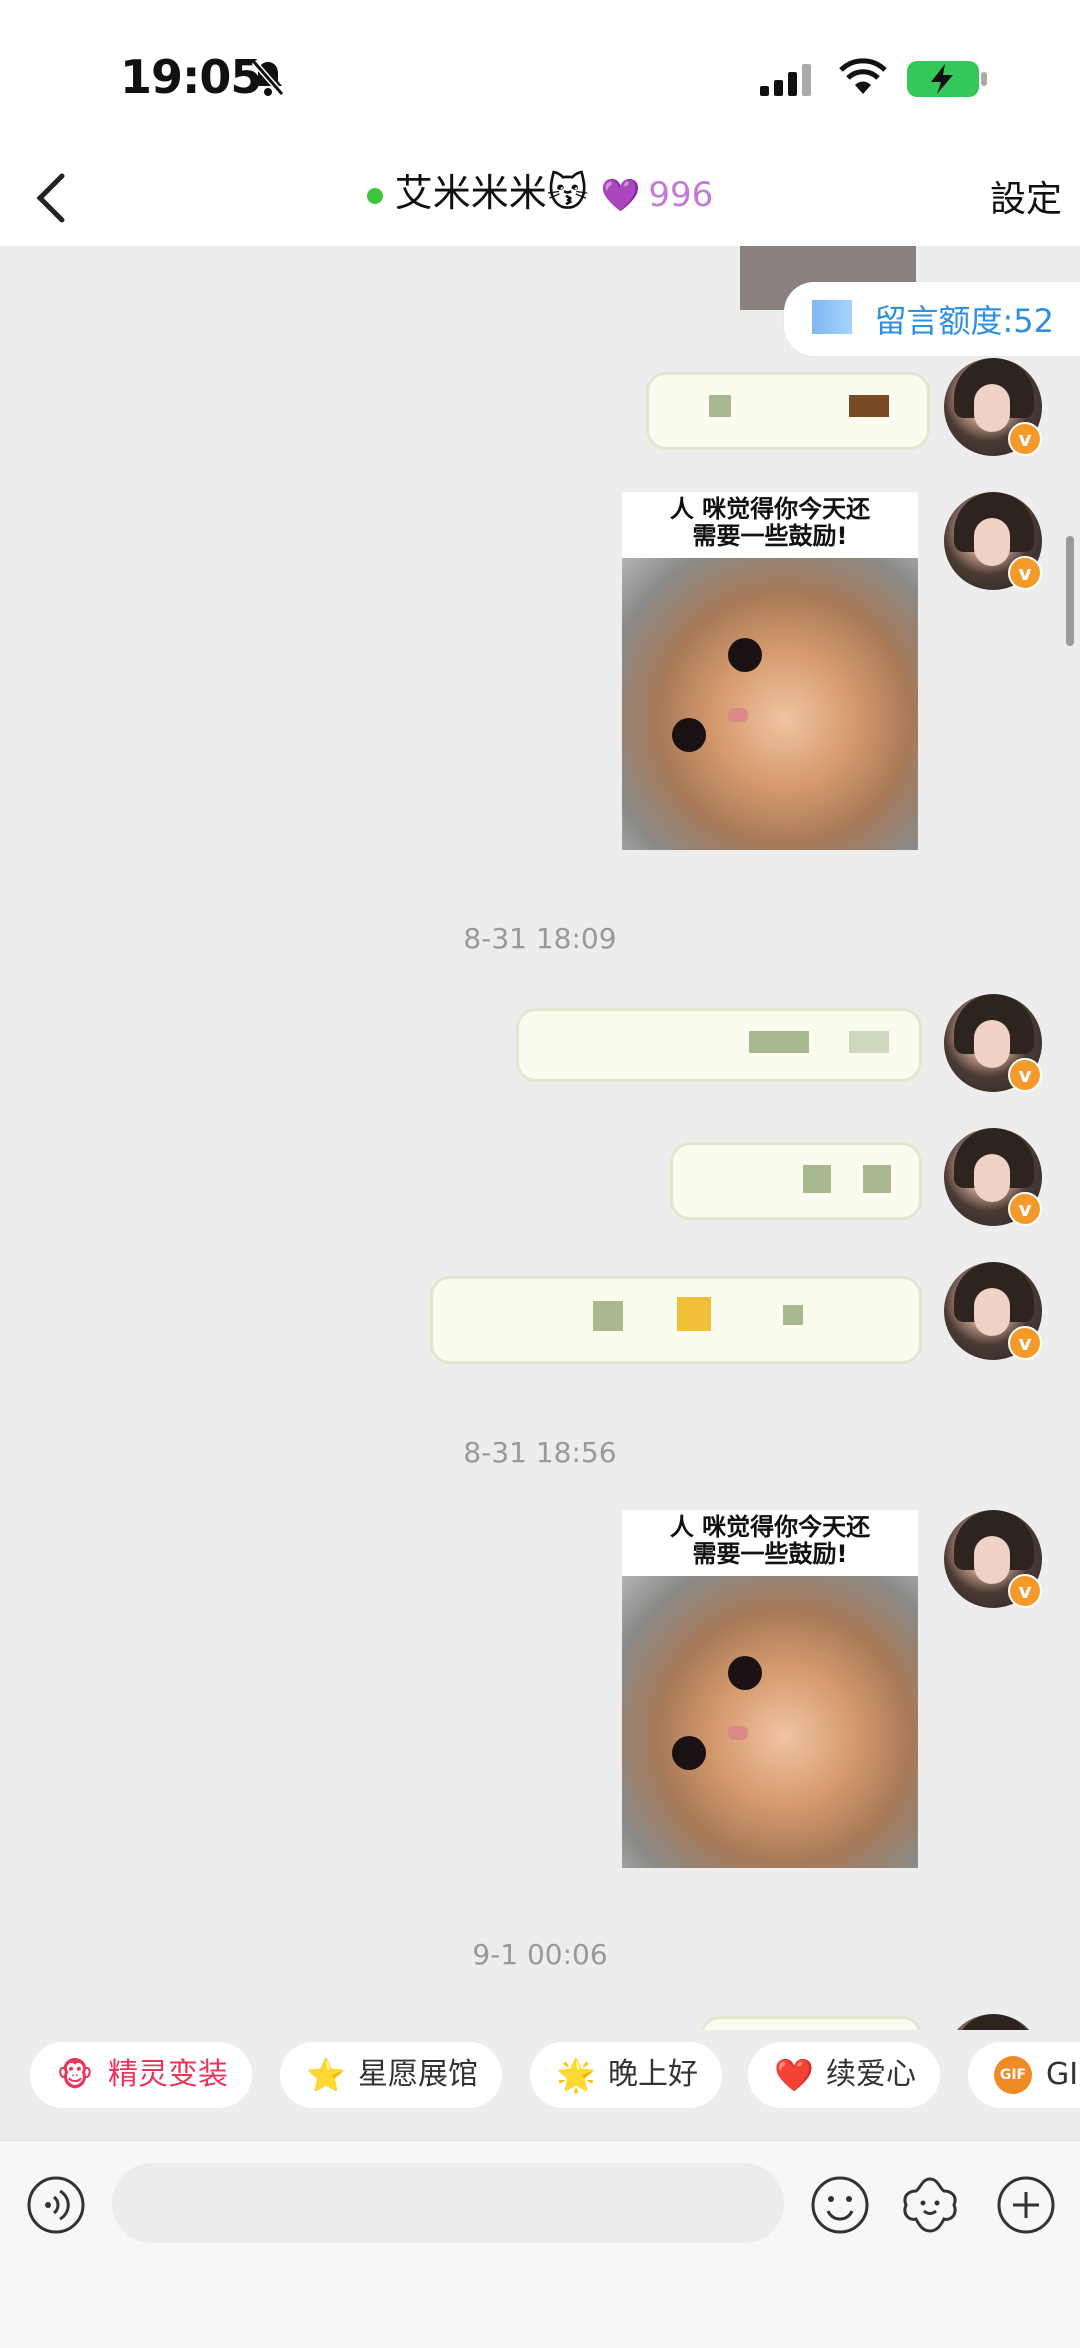 The height and width of the screenshot is (2348, 1080). Describe the element at coordinates (1013, 2075) in the screenshot. I see `gif-icon: GIF` at that location.